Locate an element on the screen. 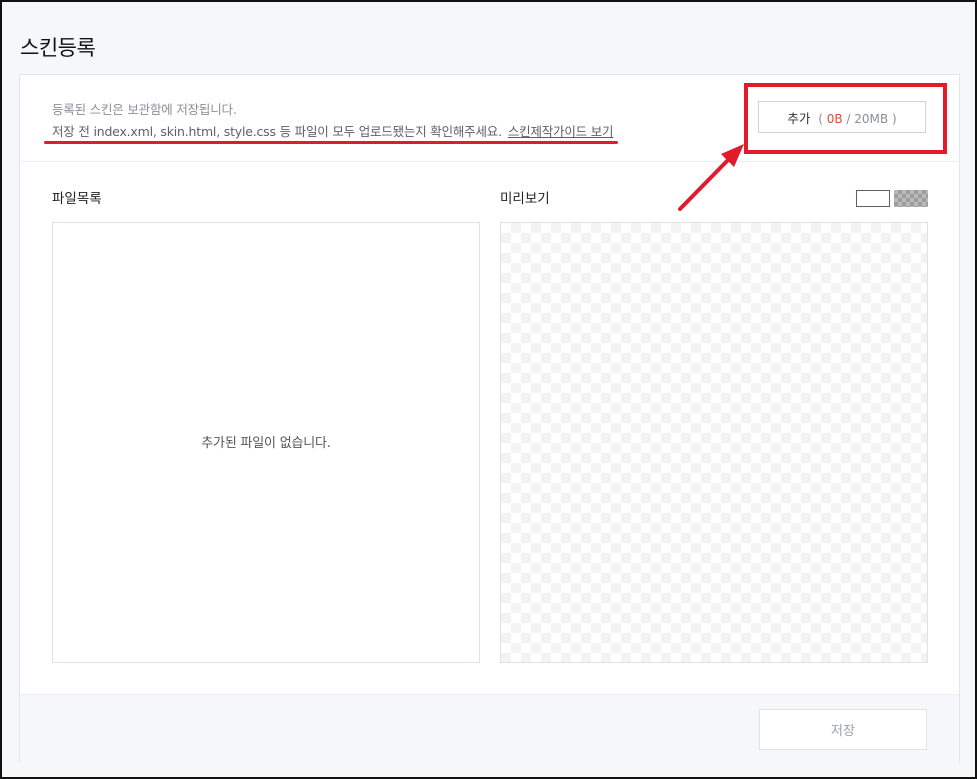 This screenshot has height=779, width=977. size-limit: 20MB is located at coordinates (871, 118).